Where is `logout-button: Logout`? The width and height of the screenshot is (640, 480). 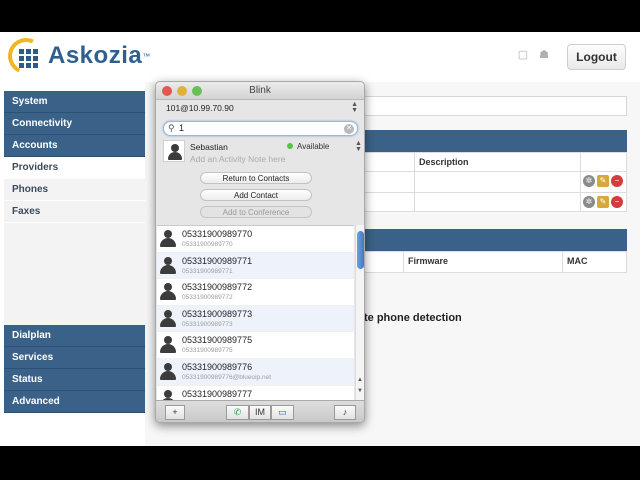
logout-button: Logout is located at coordinates (596, 57).